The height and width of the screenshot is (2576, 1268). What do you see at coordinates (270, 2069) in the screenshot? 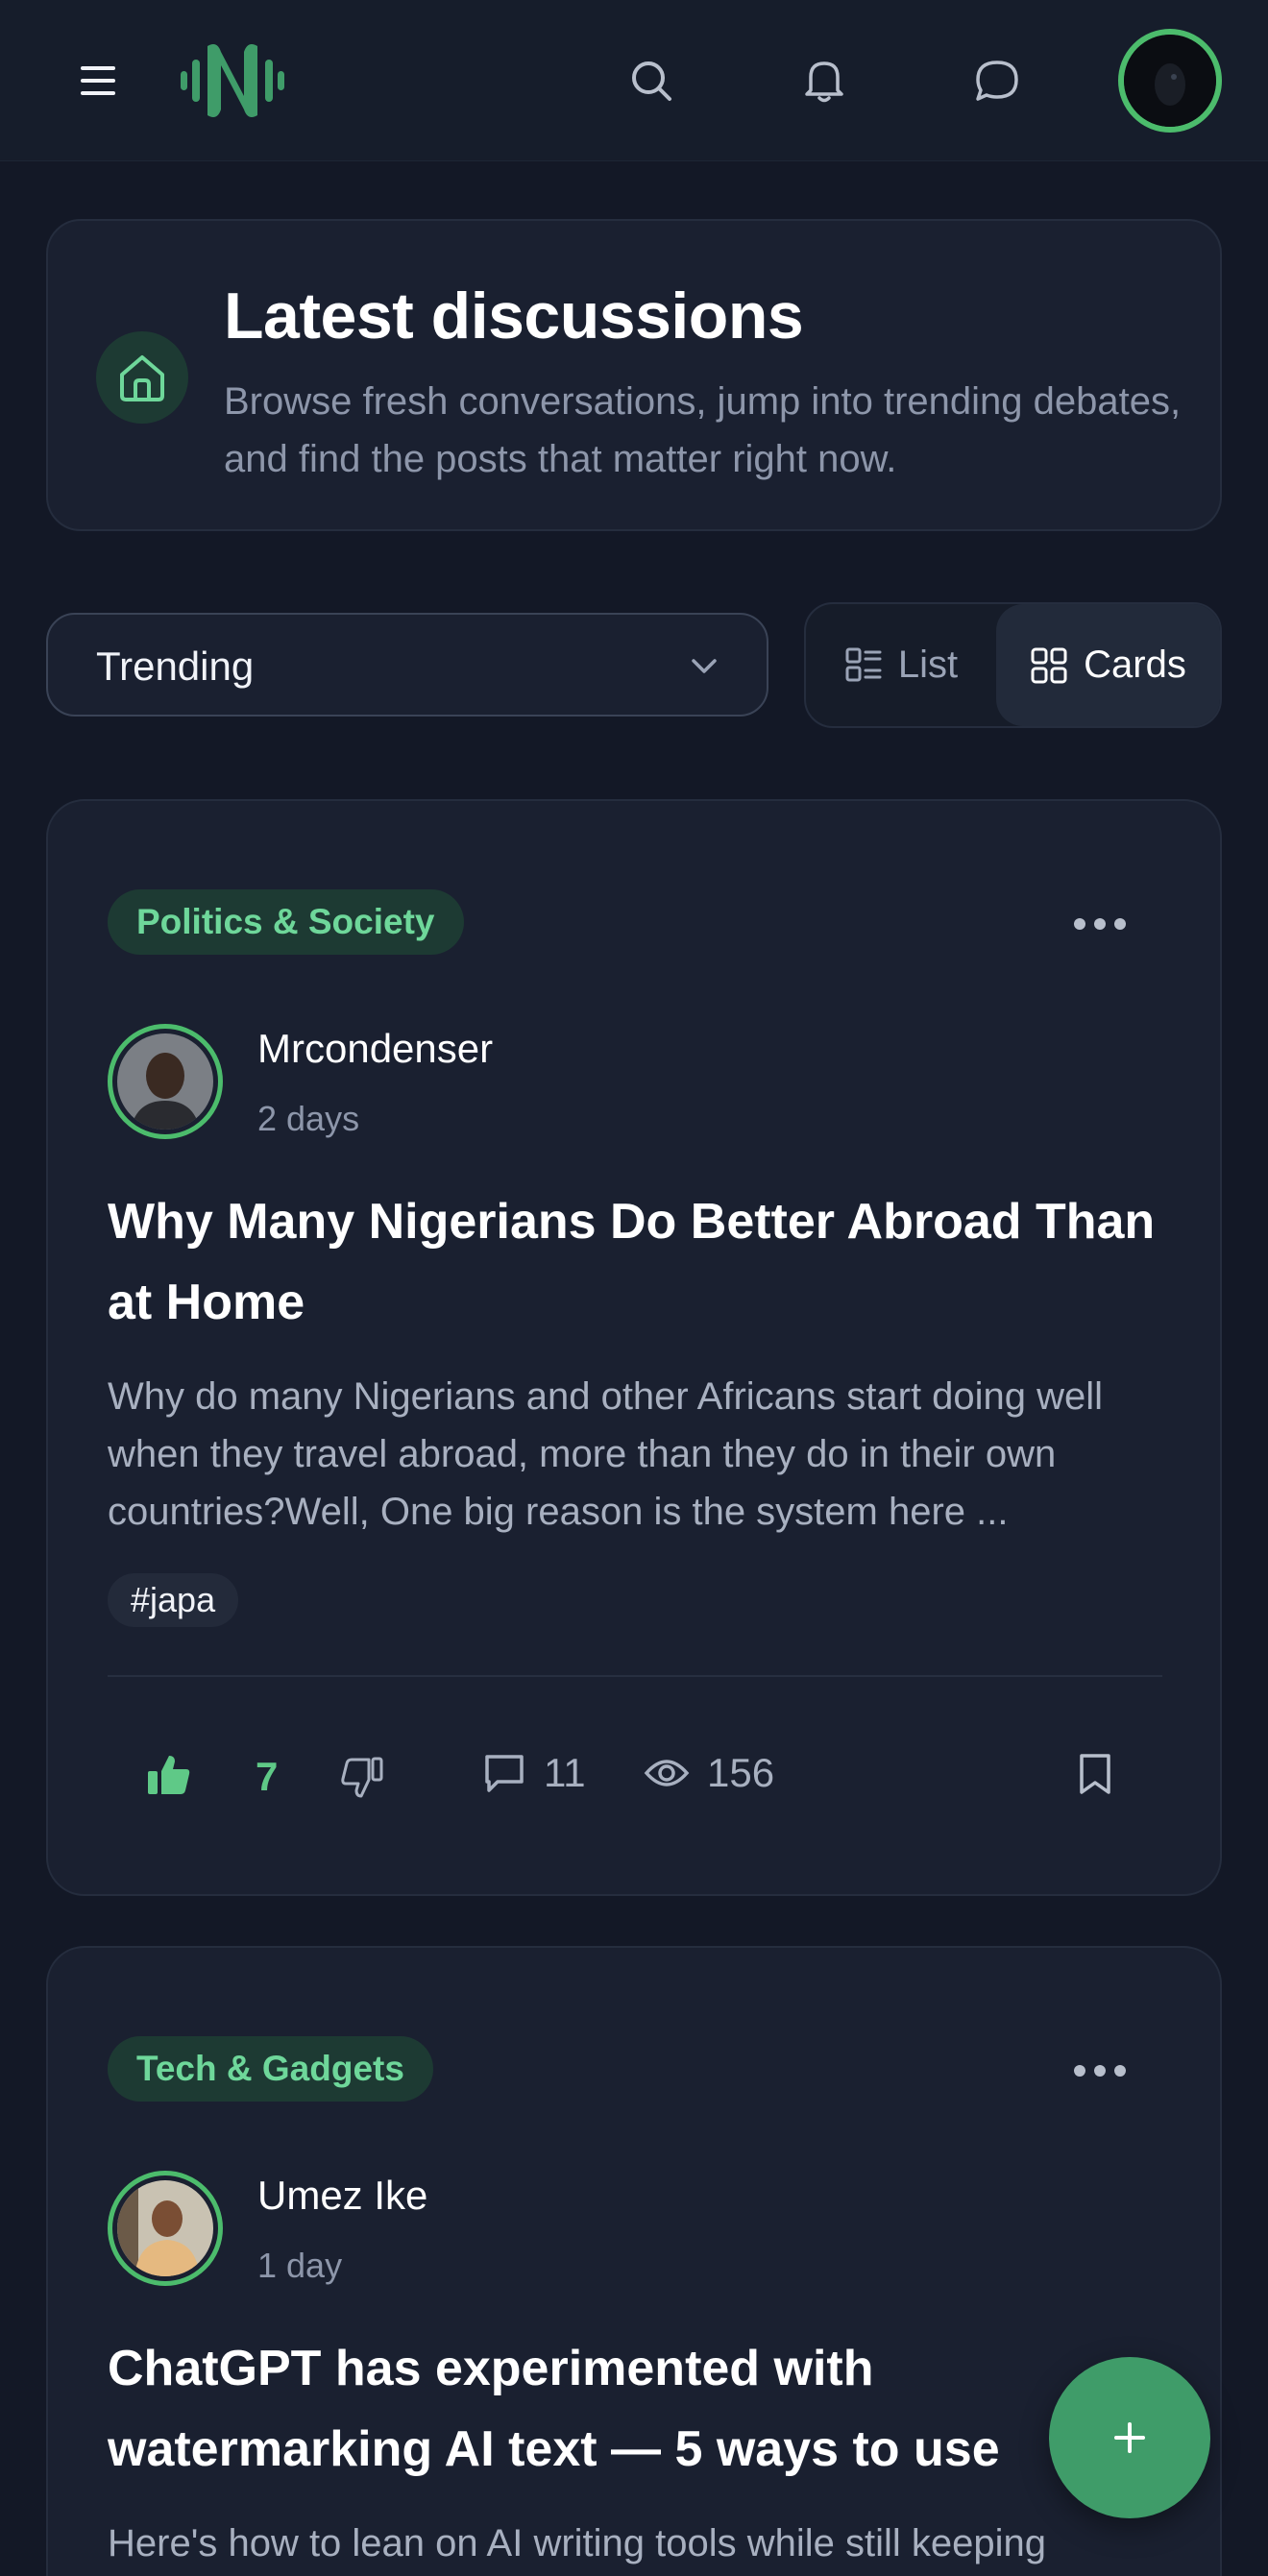
I see `category-badge: Tech & Gadgets` at bounding box center [270, 2069].